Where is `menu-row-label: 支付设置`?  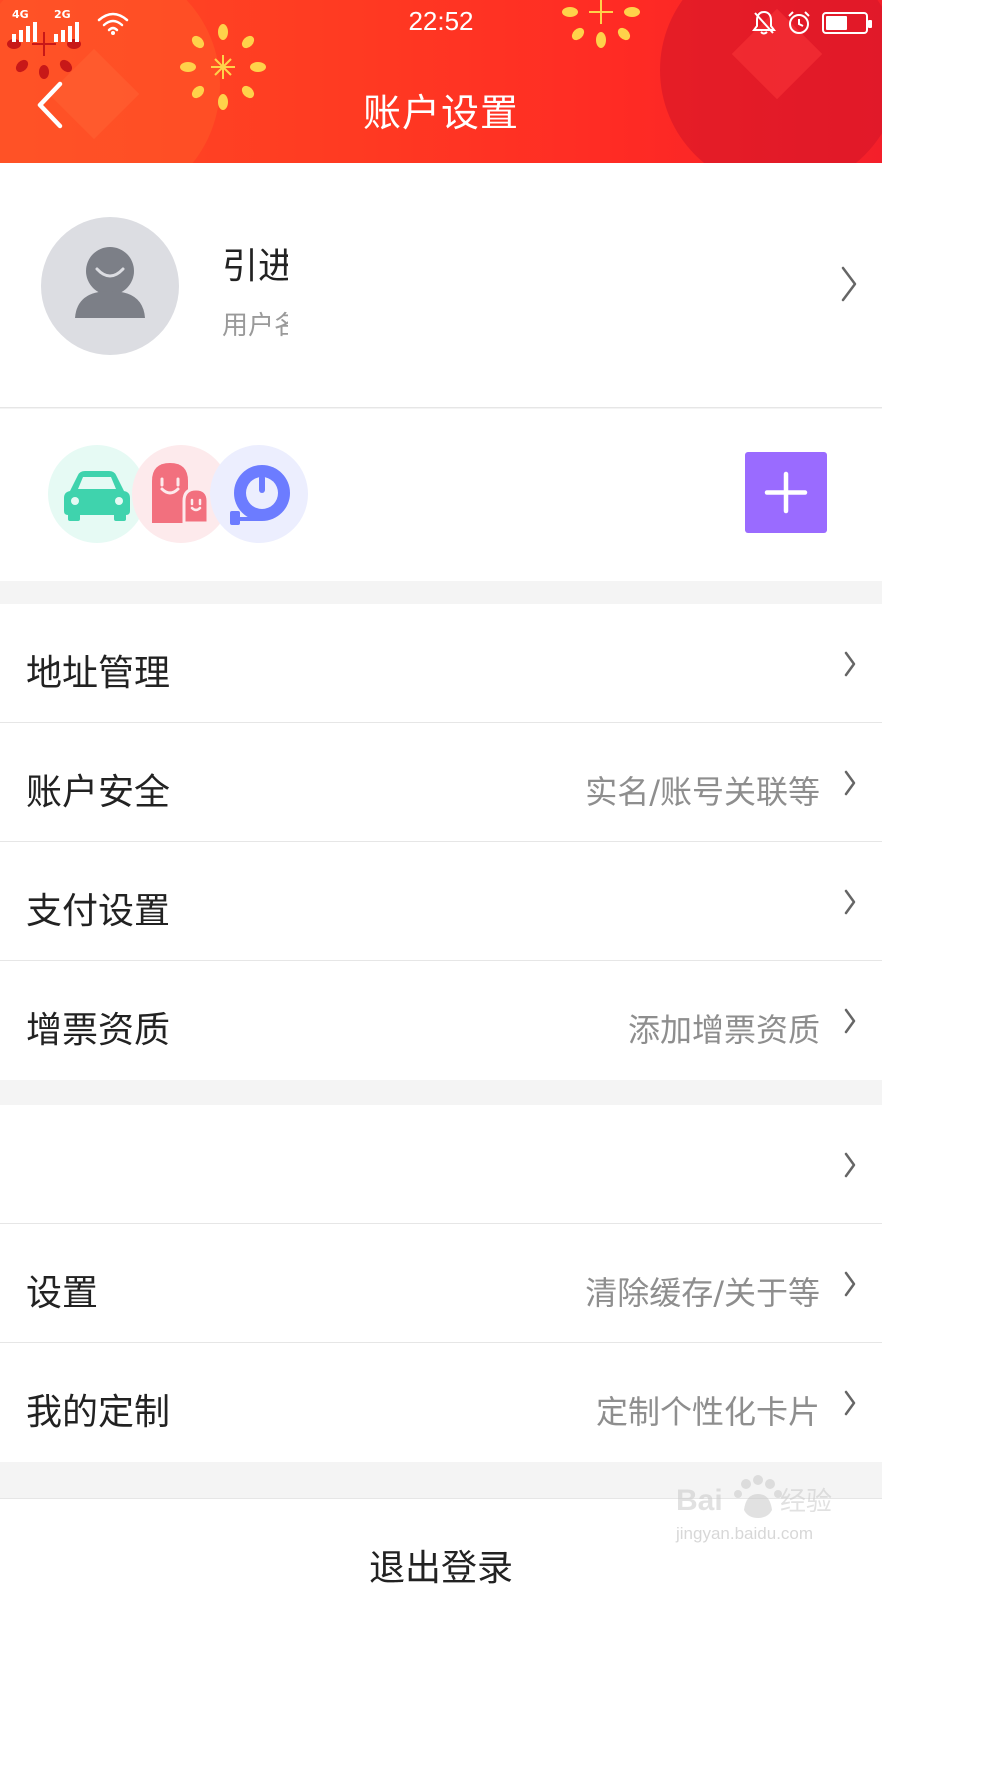 menu-row-label: 支付设置 is located at coordinates (98, 911).